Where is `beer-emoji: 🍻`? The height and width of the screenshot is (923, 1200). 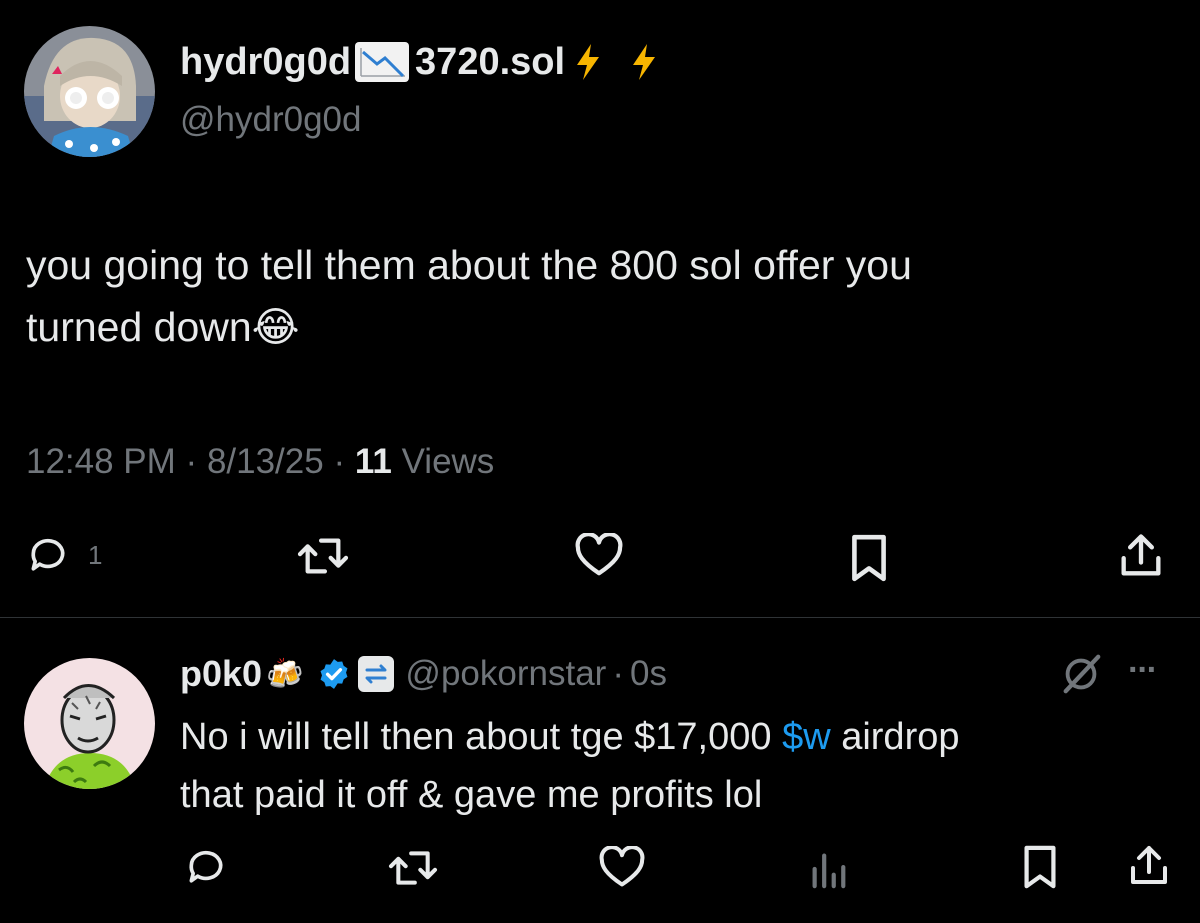
beer-emoji: 🍻 is located at coordinates (285, 674).